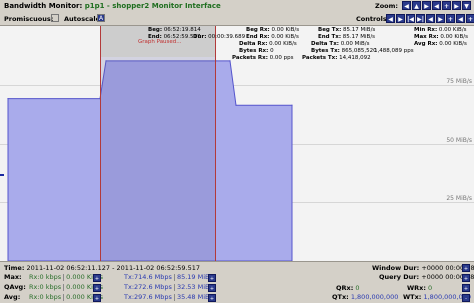  I want to click on zoom-button-1: ▲, so click(416, 5).